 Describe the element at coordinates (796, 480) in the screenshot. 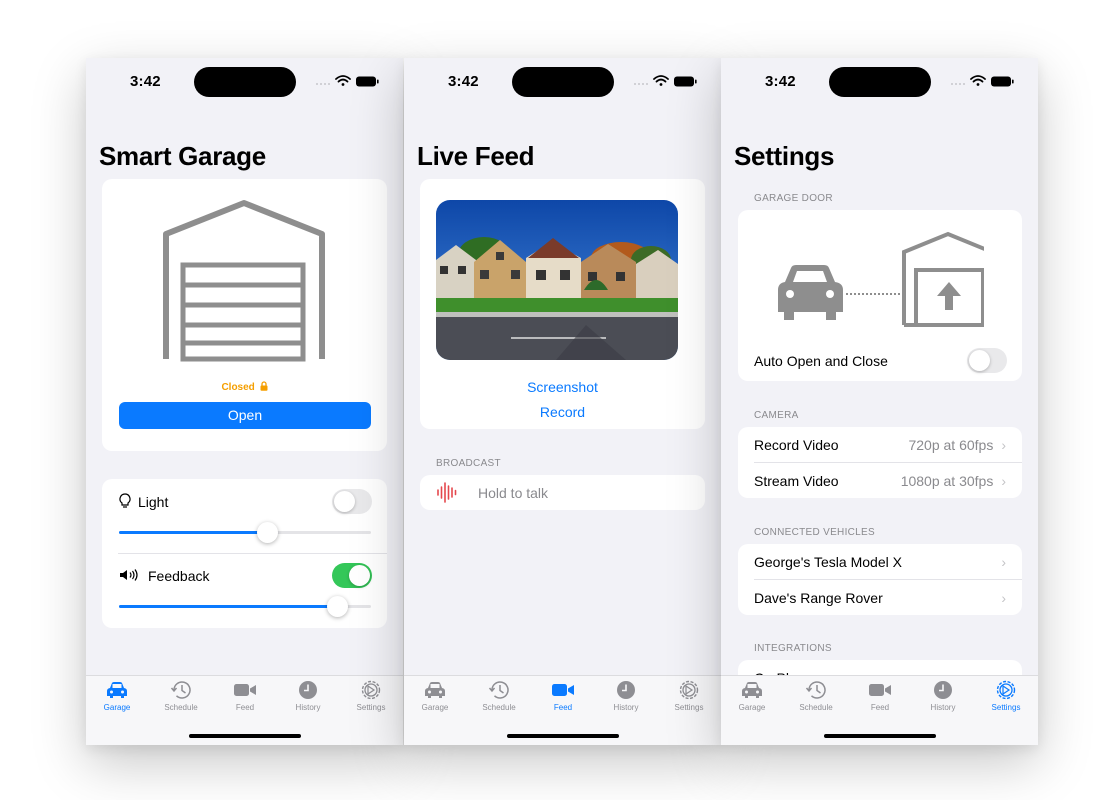

I see `row-label: Stream Video` at that location.